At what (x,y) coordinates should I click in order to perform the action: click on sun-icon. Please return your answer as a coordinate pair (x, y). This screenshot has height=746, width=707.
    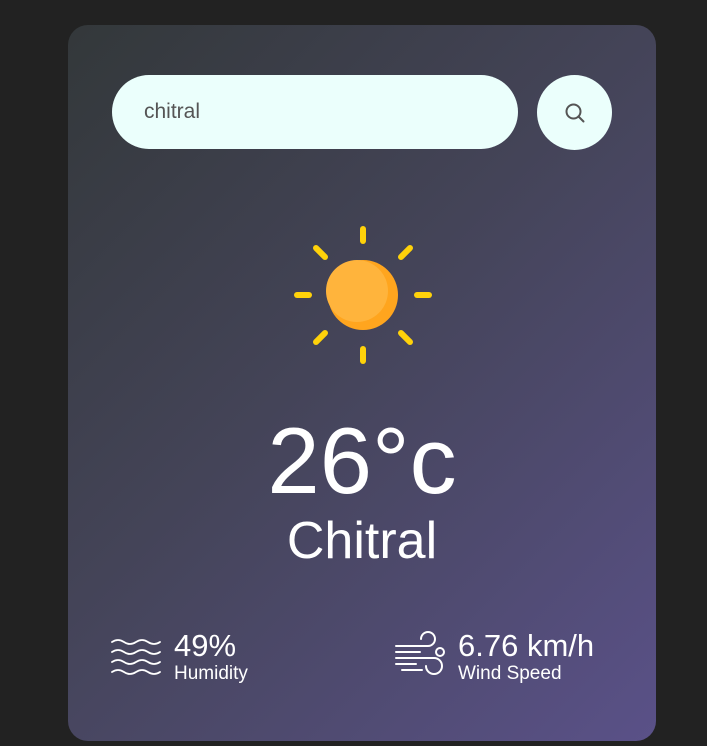
    Looking at the image, I should click on (363, 295).